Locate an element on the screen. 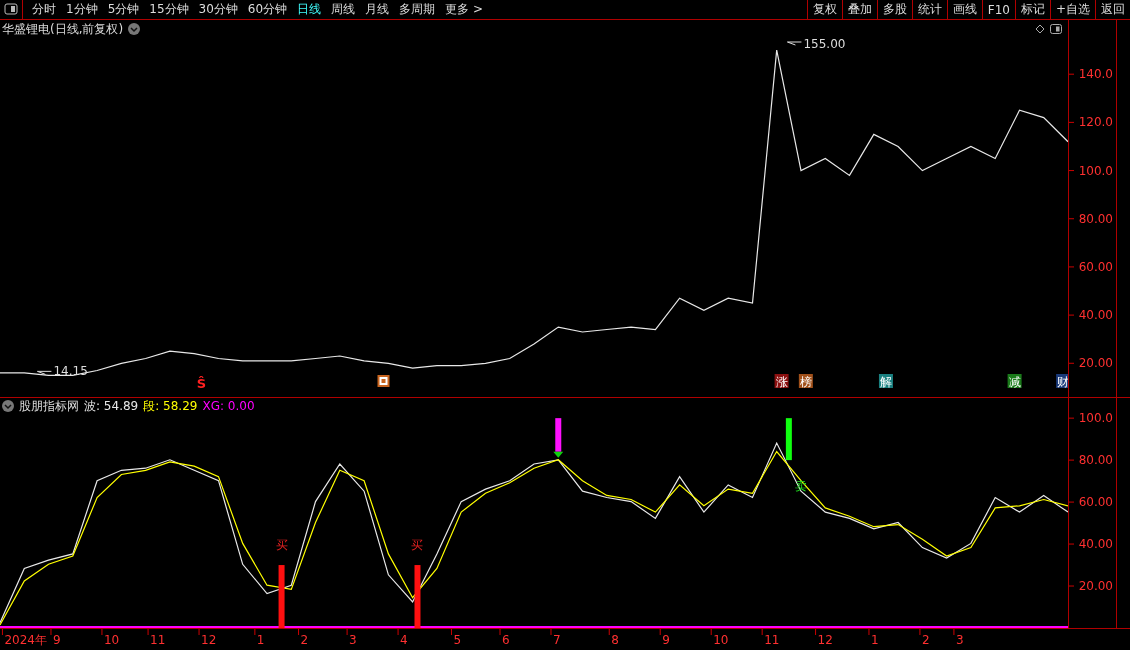  sell-signal-bar is located at coordinates (788, 439).